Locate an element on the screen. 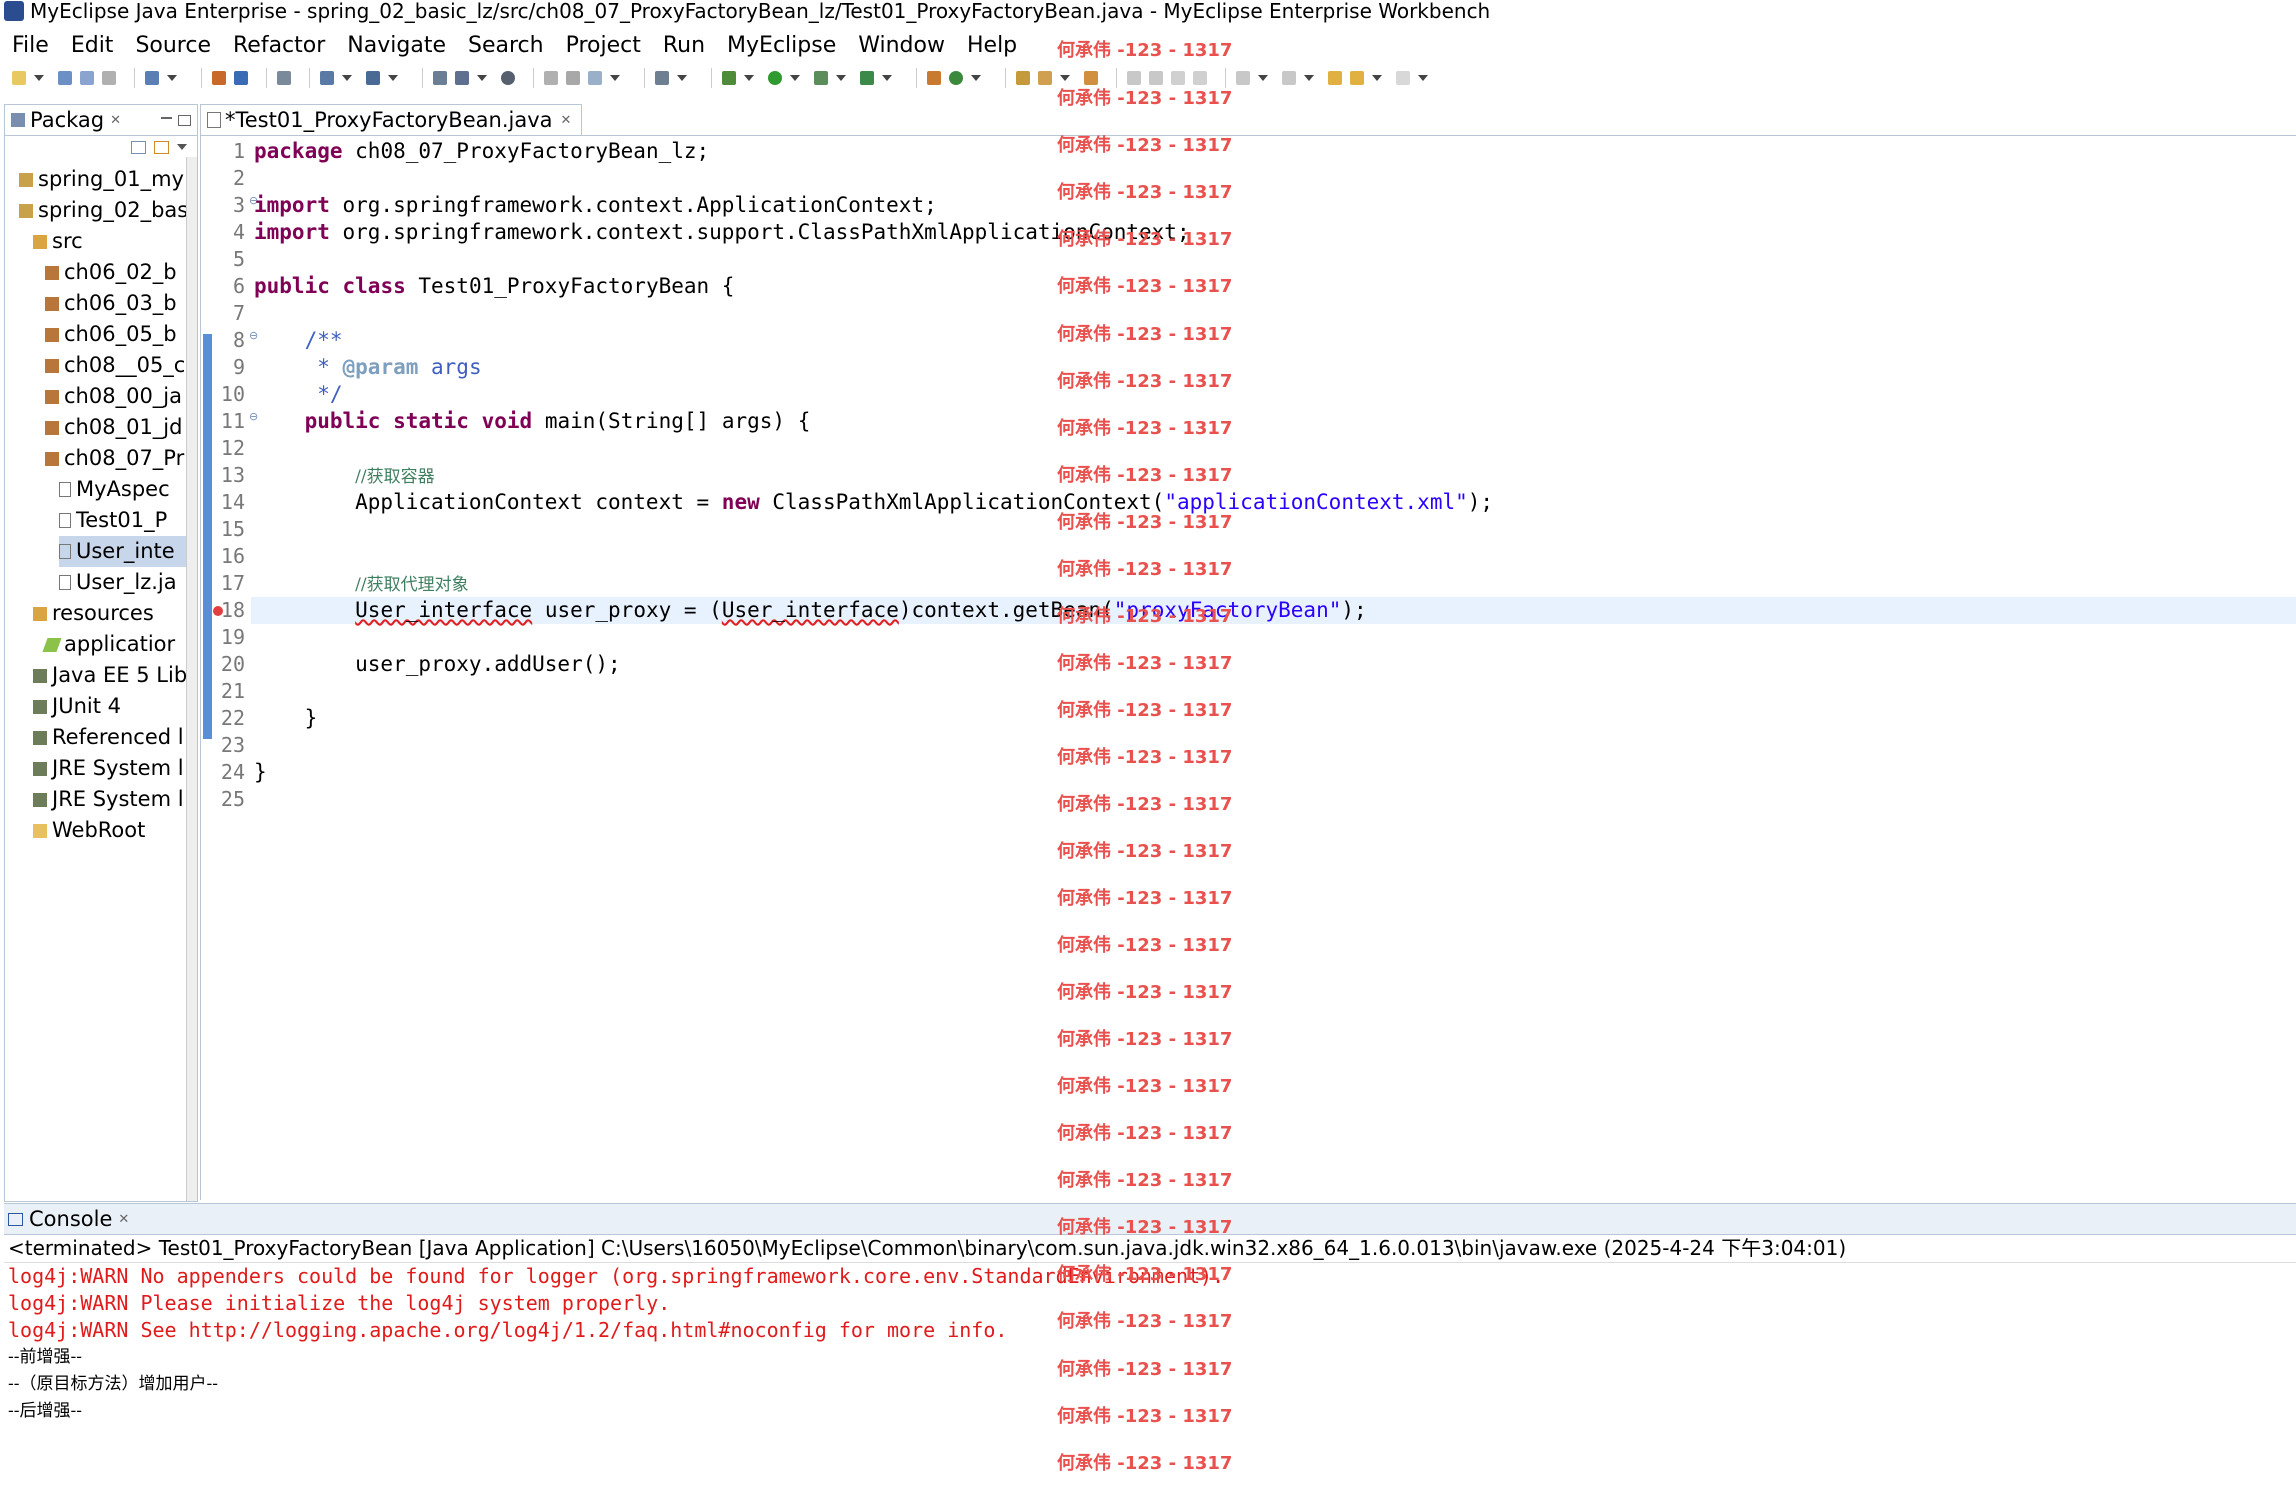  package-explorer-tab: Packag ✕ is located at coordinates (101, 120).